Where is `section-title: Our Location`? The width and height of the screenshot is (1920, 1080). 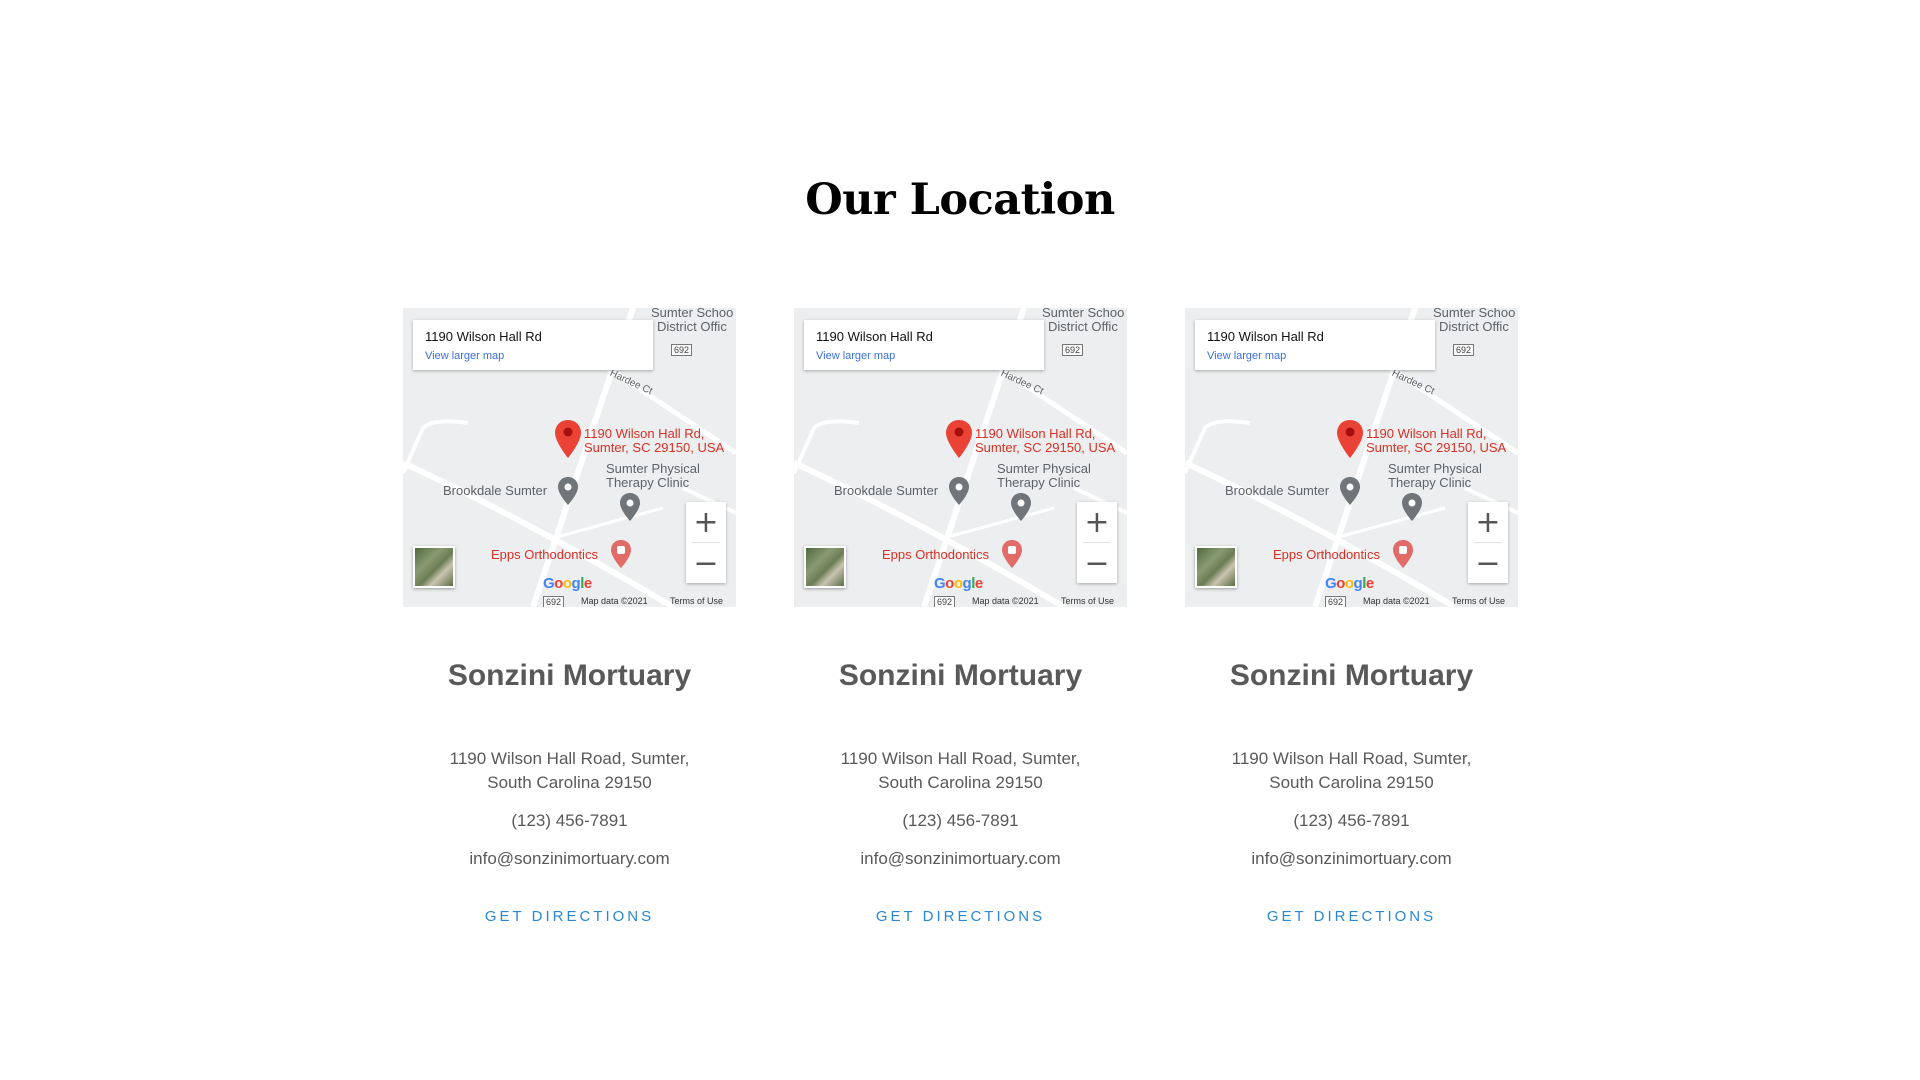 section-title: Our Location is located at coordinates (960, 200).